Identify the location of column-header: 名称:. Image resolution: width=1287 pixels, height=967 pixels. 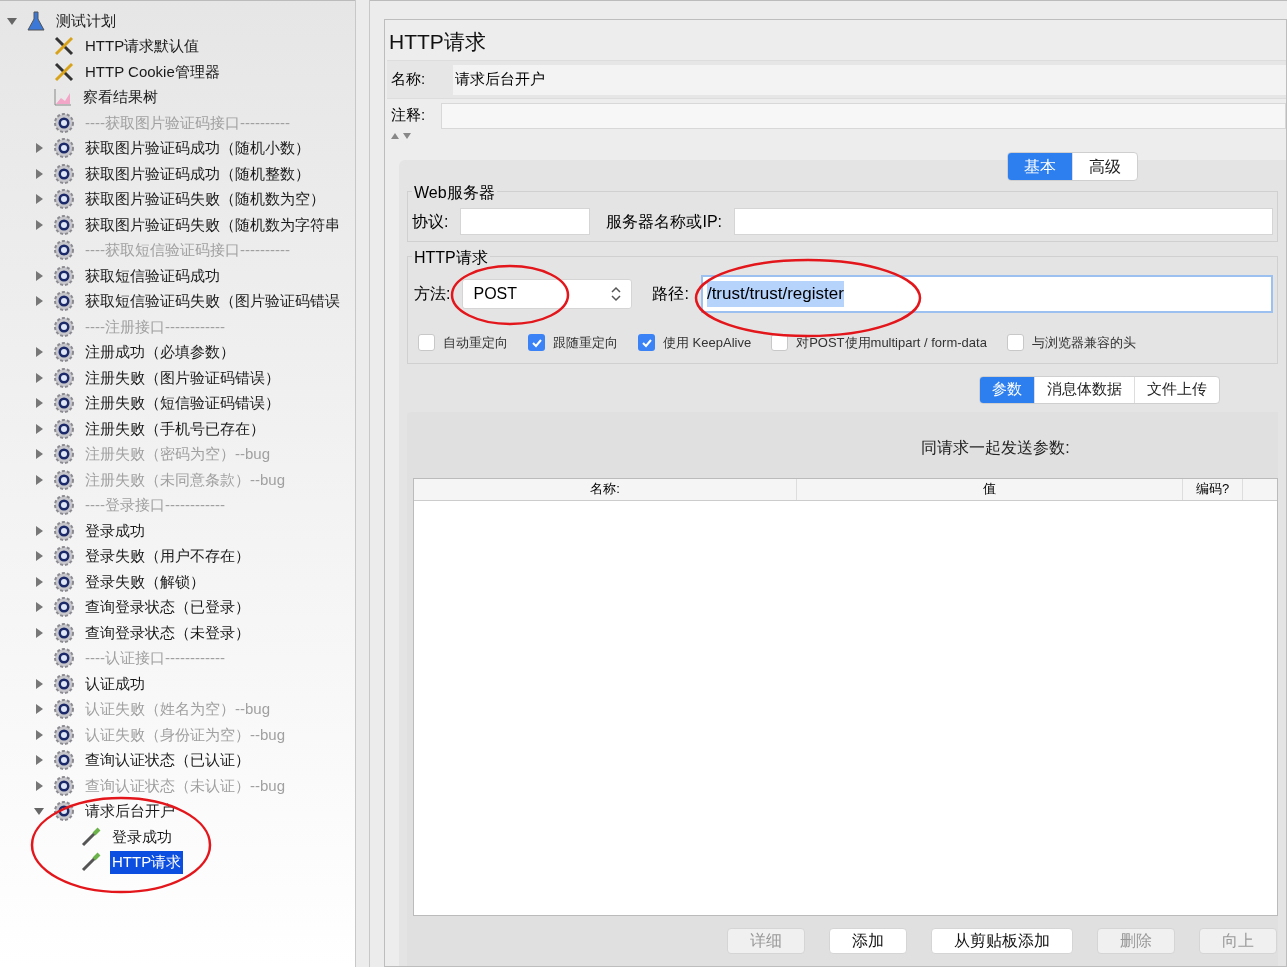
(605, 489).